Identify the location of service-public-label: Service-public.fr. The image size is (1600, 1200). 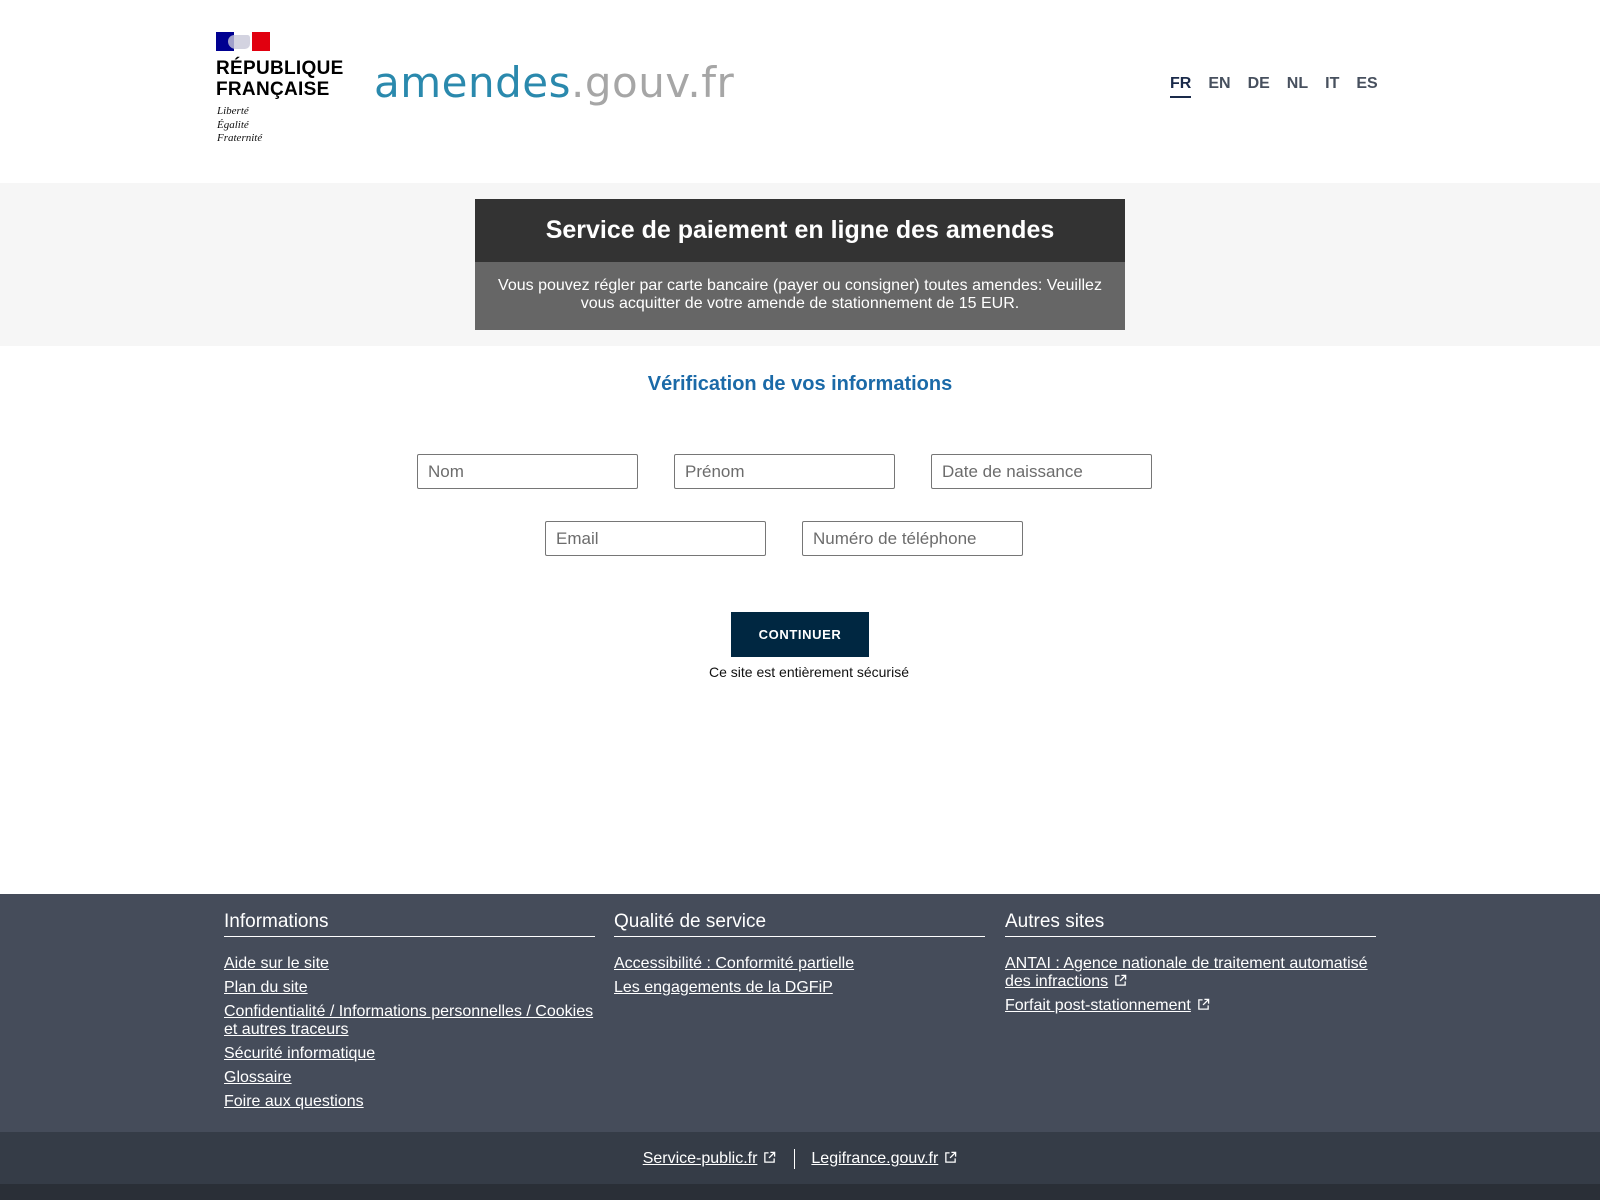
(700, 1158).